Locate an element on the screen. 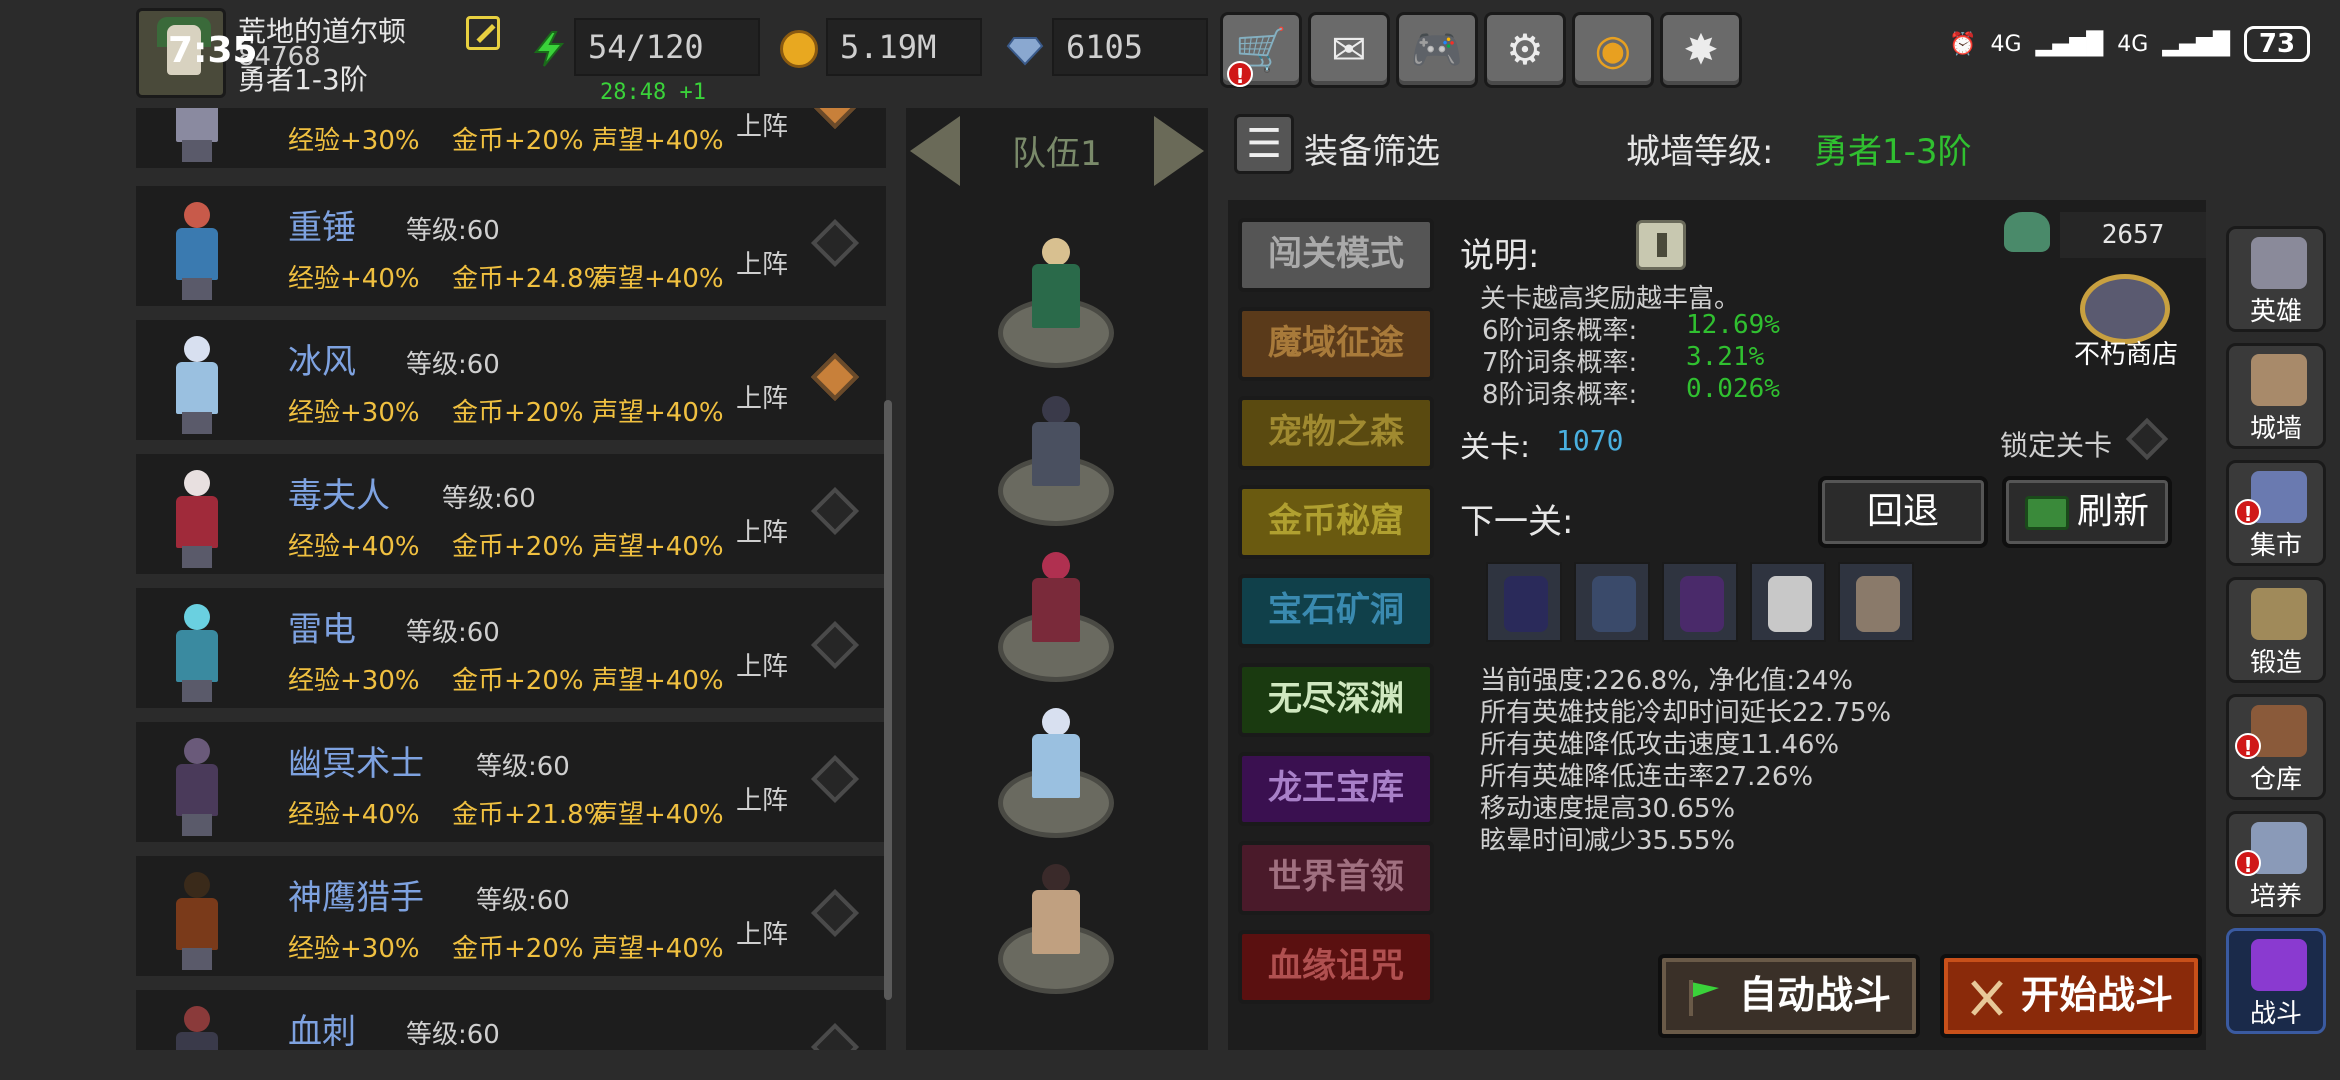 The height and width of the screenshot is (1080, 2340). hero-list-scrollbar is located at coordinates (888, 700).